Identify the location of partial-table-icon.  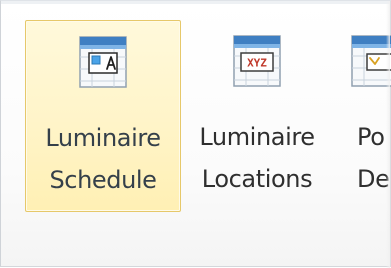
(369, 62).